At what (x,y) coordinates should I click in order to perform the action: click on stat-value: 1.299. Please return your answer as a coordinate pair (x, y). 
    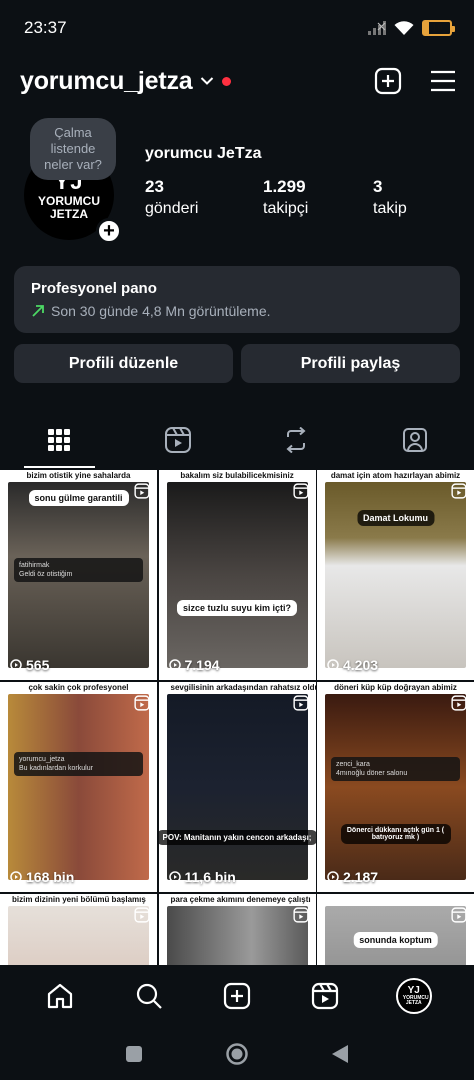
    Looking at the image, I should click on (284, 186).